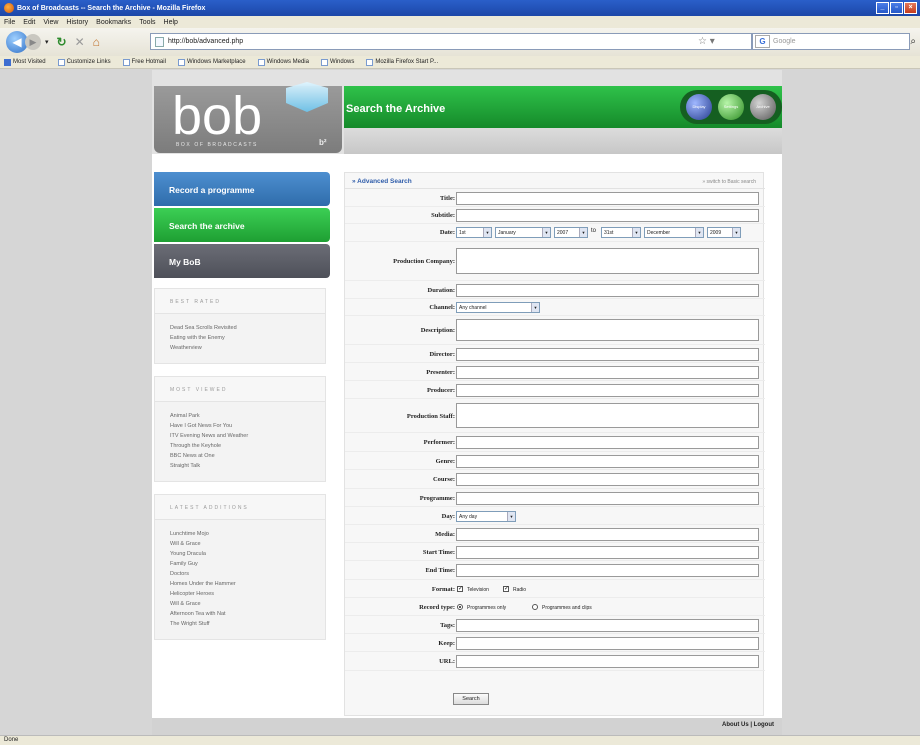 The height and width of the screenshot is (745, 920). Describe the element at coordinates (763, 107) in the screenshot. I see `archive-orb-icon: Archive` at that location.